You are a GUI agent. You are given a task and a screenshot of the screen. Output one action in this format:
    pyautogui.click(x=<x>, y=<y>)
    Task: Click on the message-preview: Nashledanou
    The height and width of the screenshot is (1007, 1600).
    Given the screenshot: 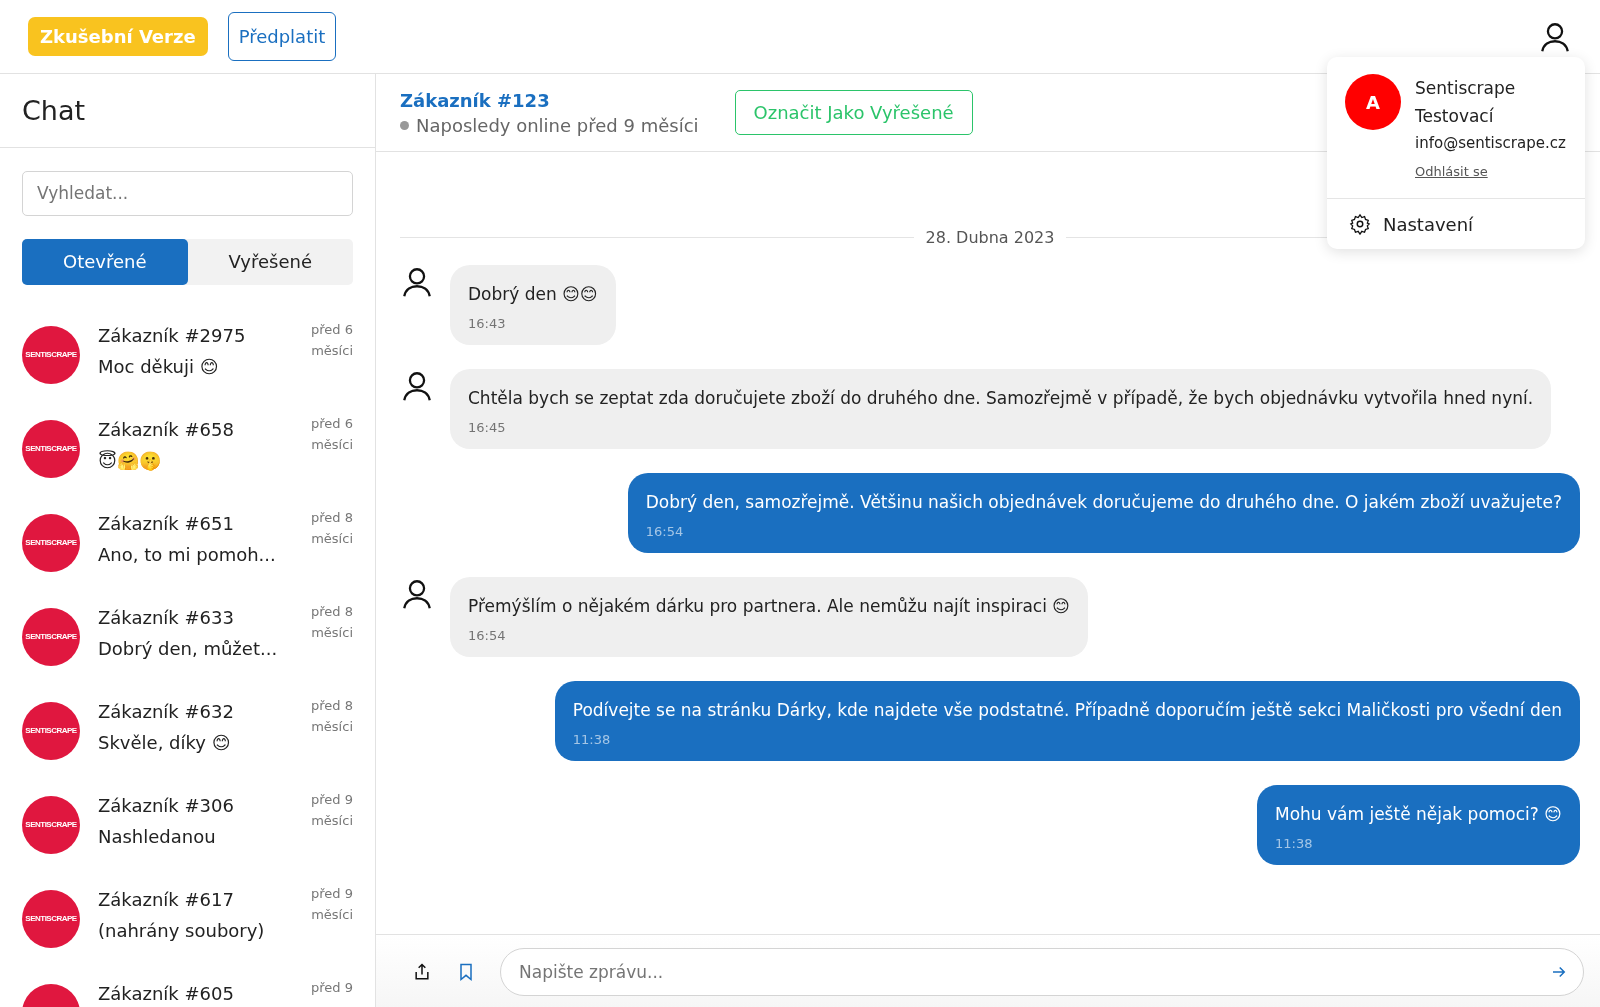 What is the action you would take?
    pyautogui.click(x=157, y=836)
    